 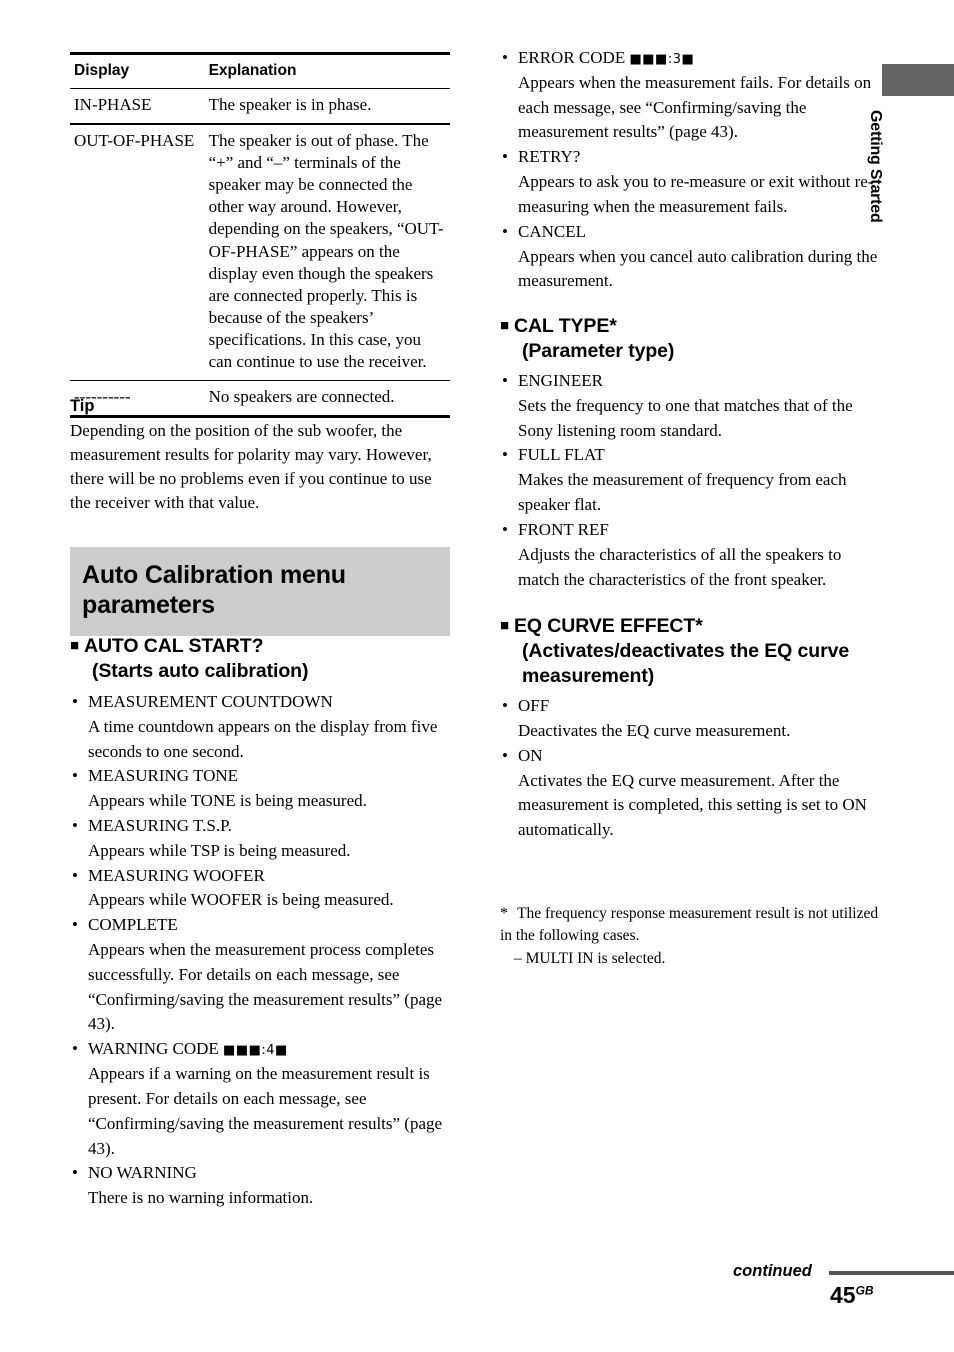 I want to click on list-item-term: RETRY?, so click(x=549, y=157).